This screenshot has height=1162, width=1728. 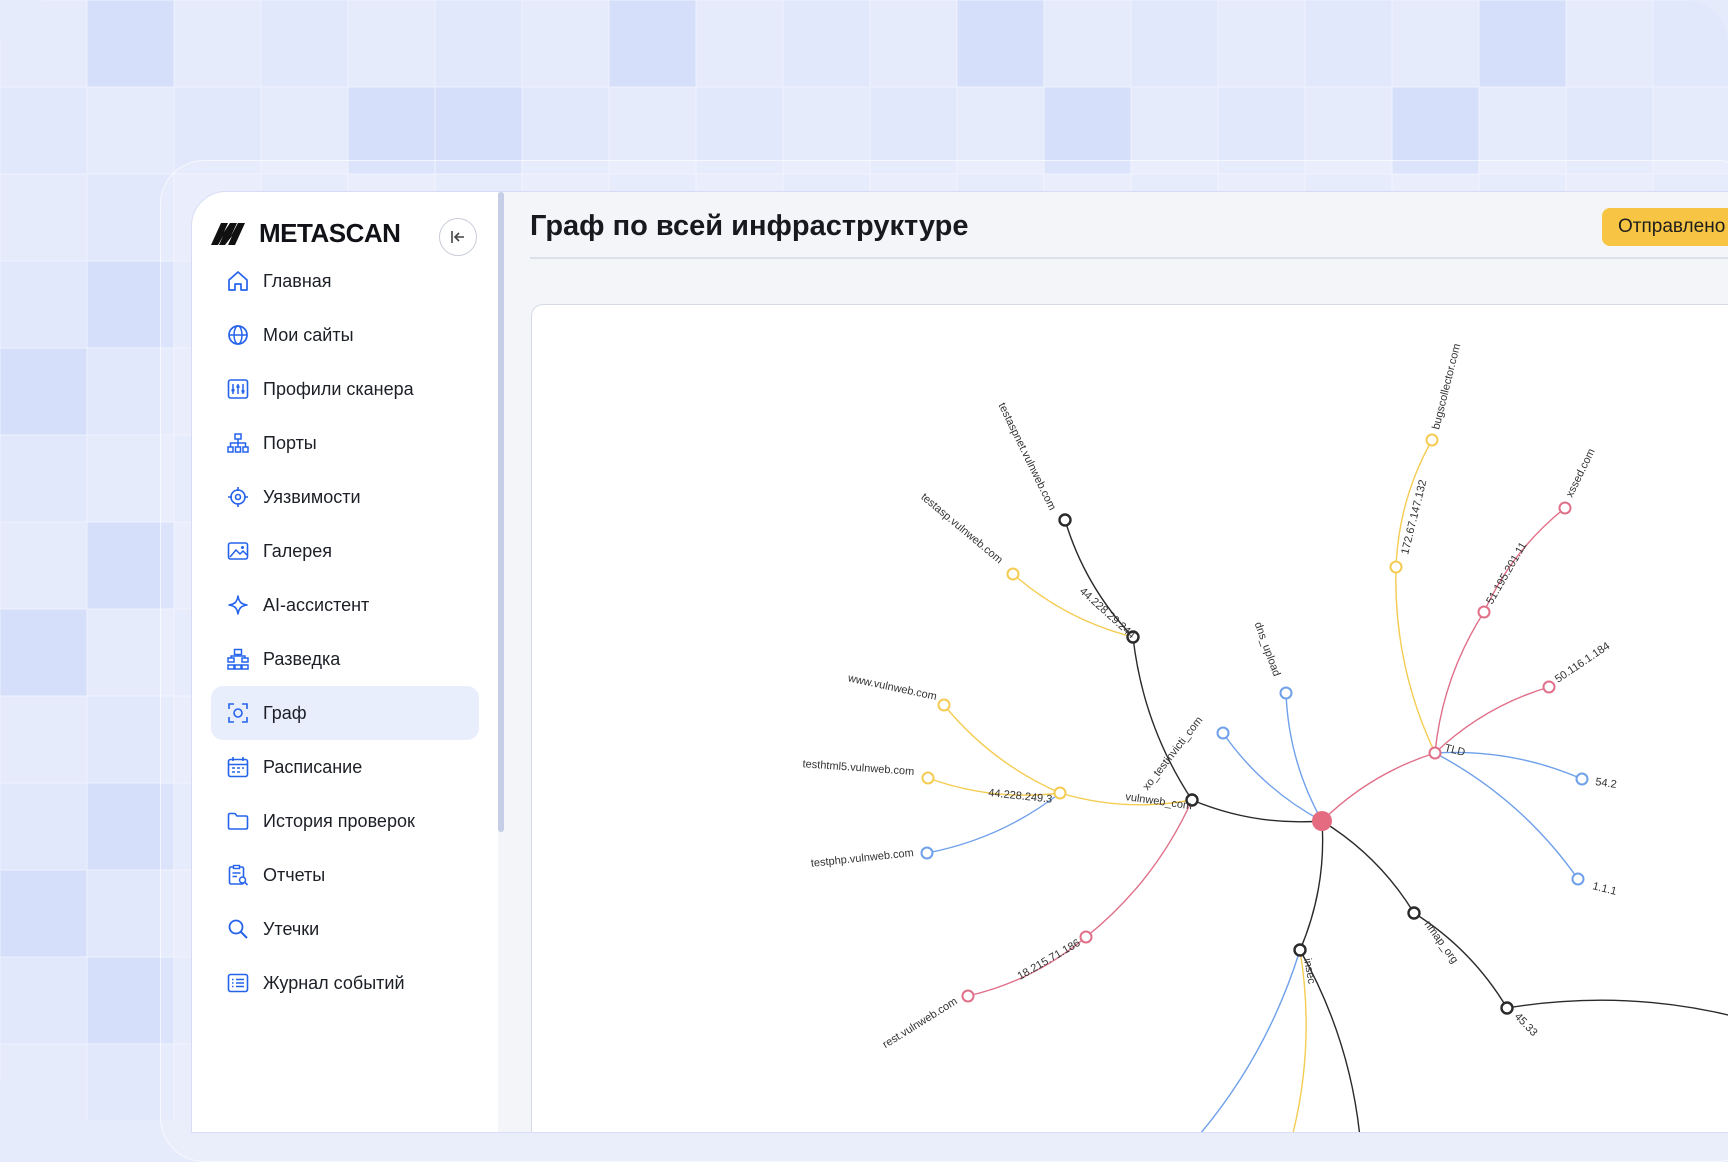 I want to click on sidebar-item-scan-history: История проверок, so click(x=345, y=821).